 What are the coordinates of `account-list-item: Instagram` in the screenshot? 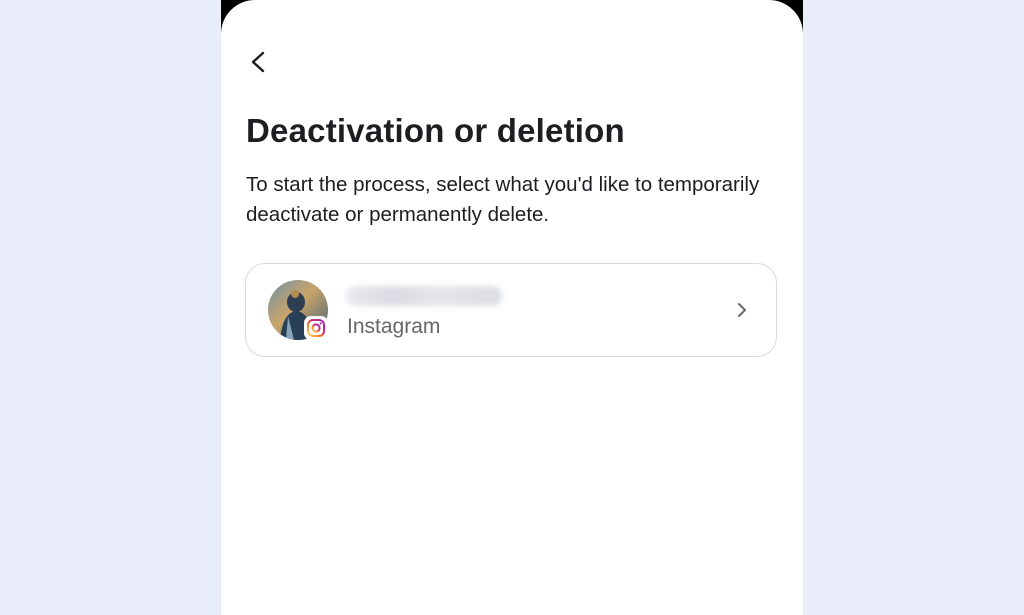 It's located at (511, 310).